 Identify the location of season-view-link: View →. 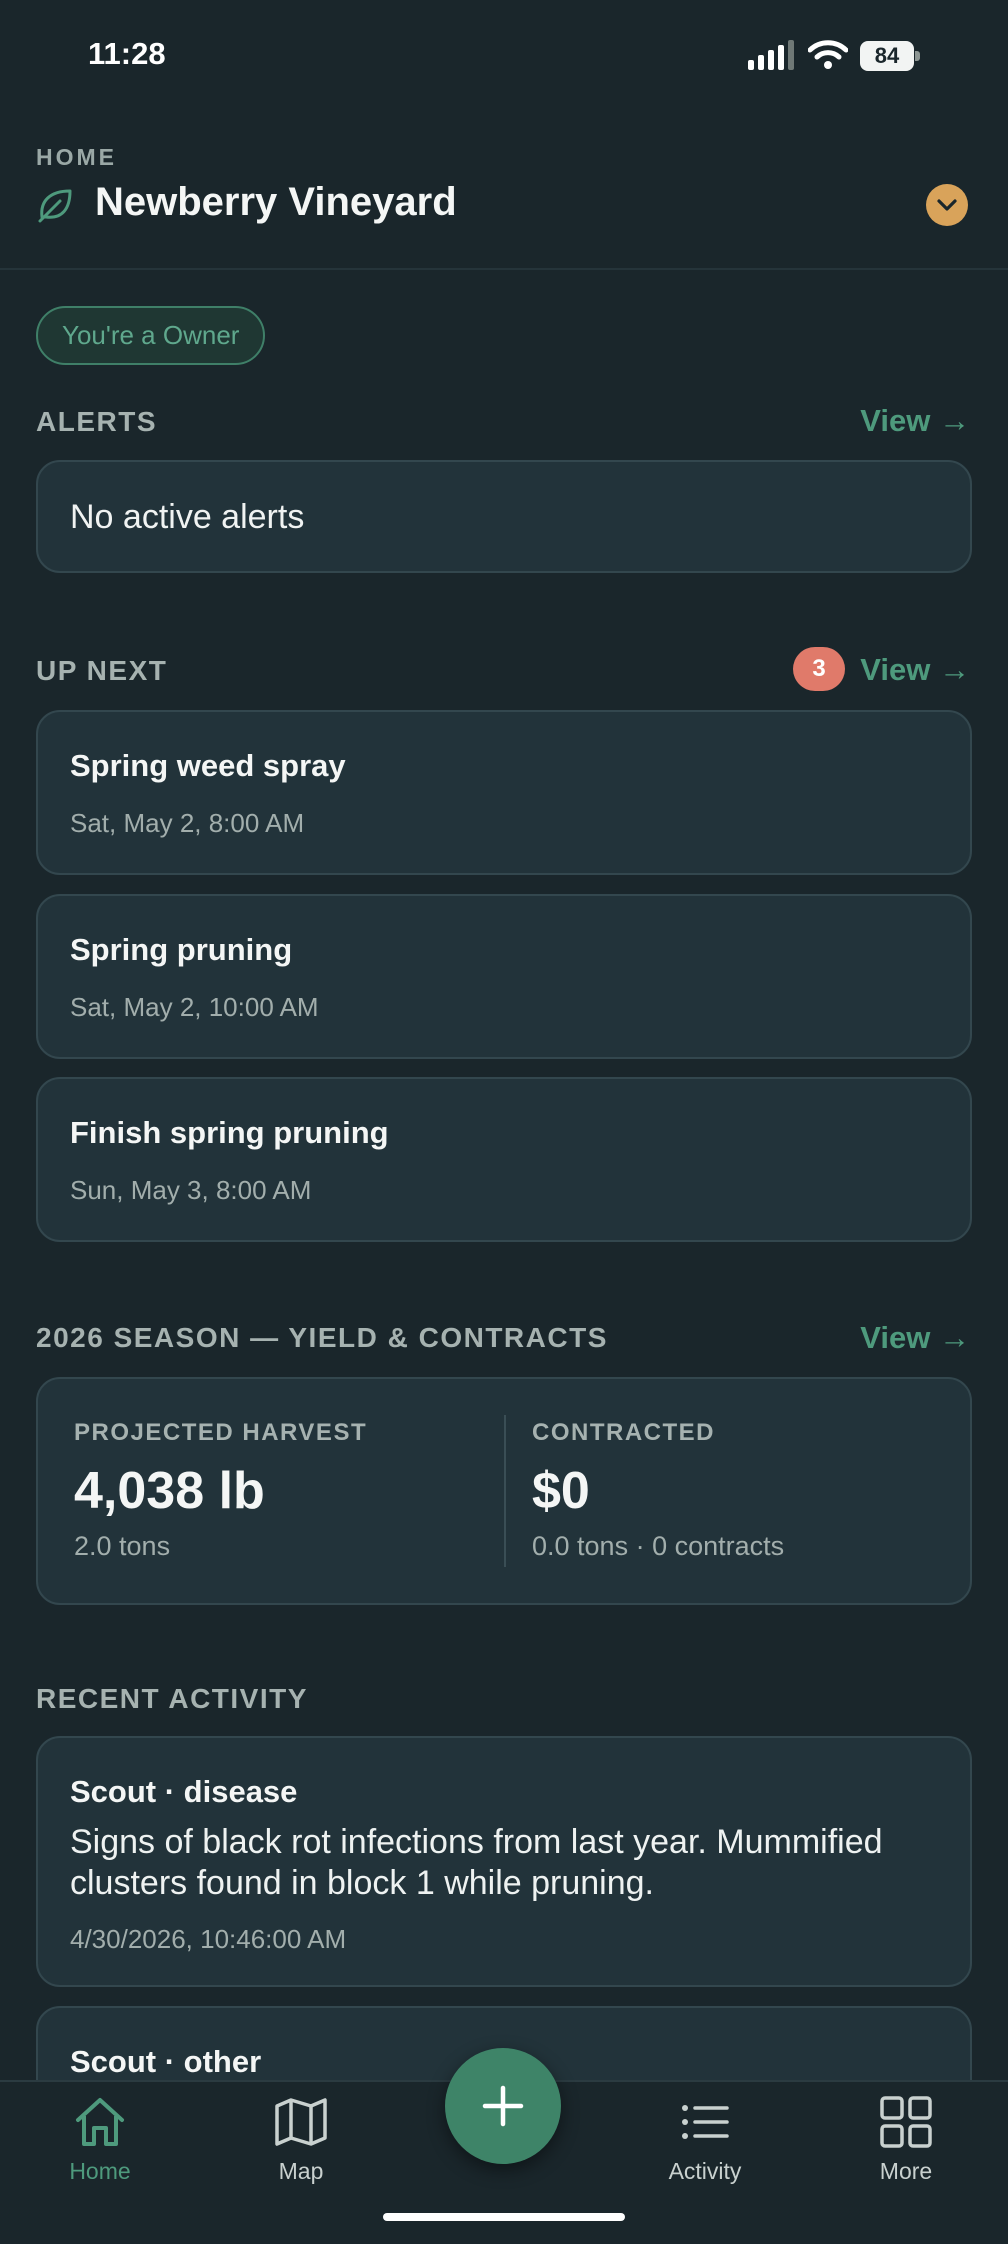
(915, 1338).